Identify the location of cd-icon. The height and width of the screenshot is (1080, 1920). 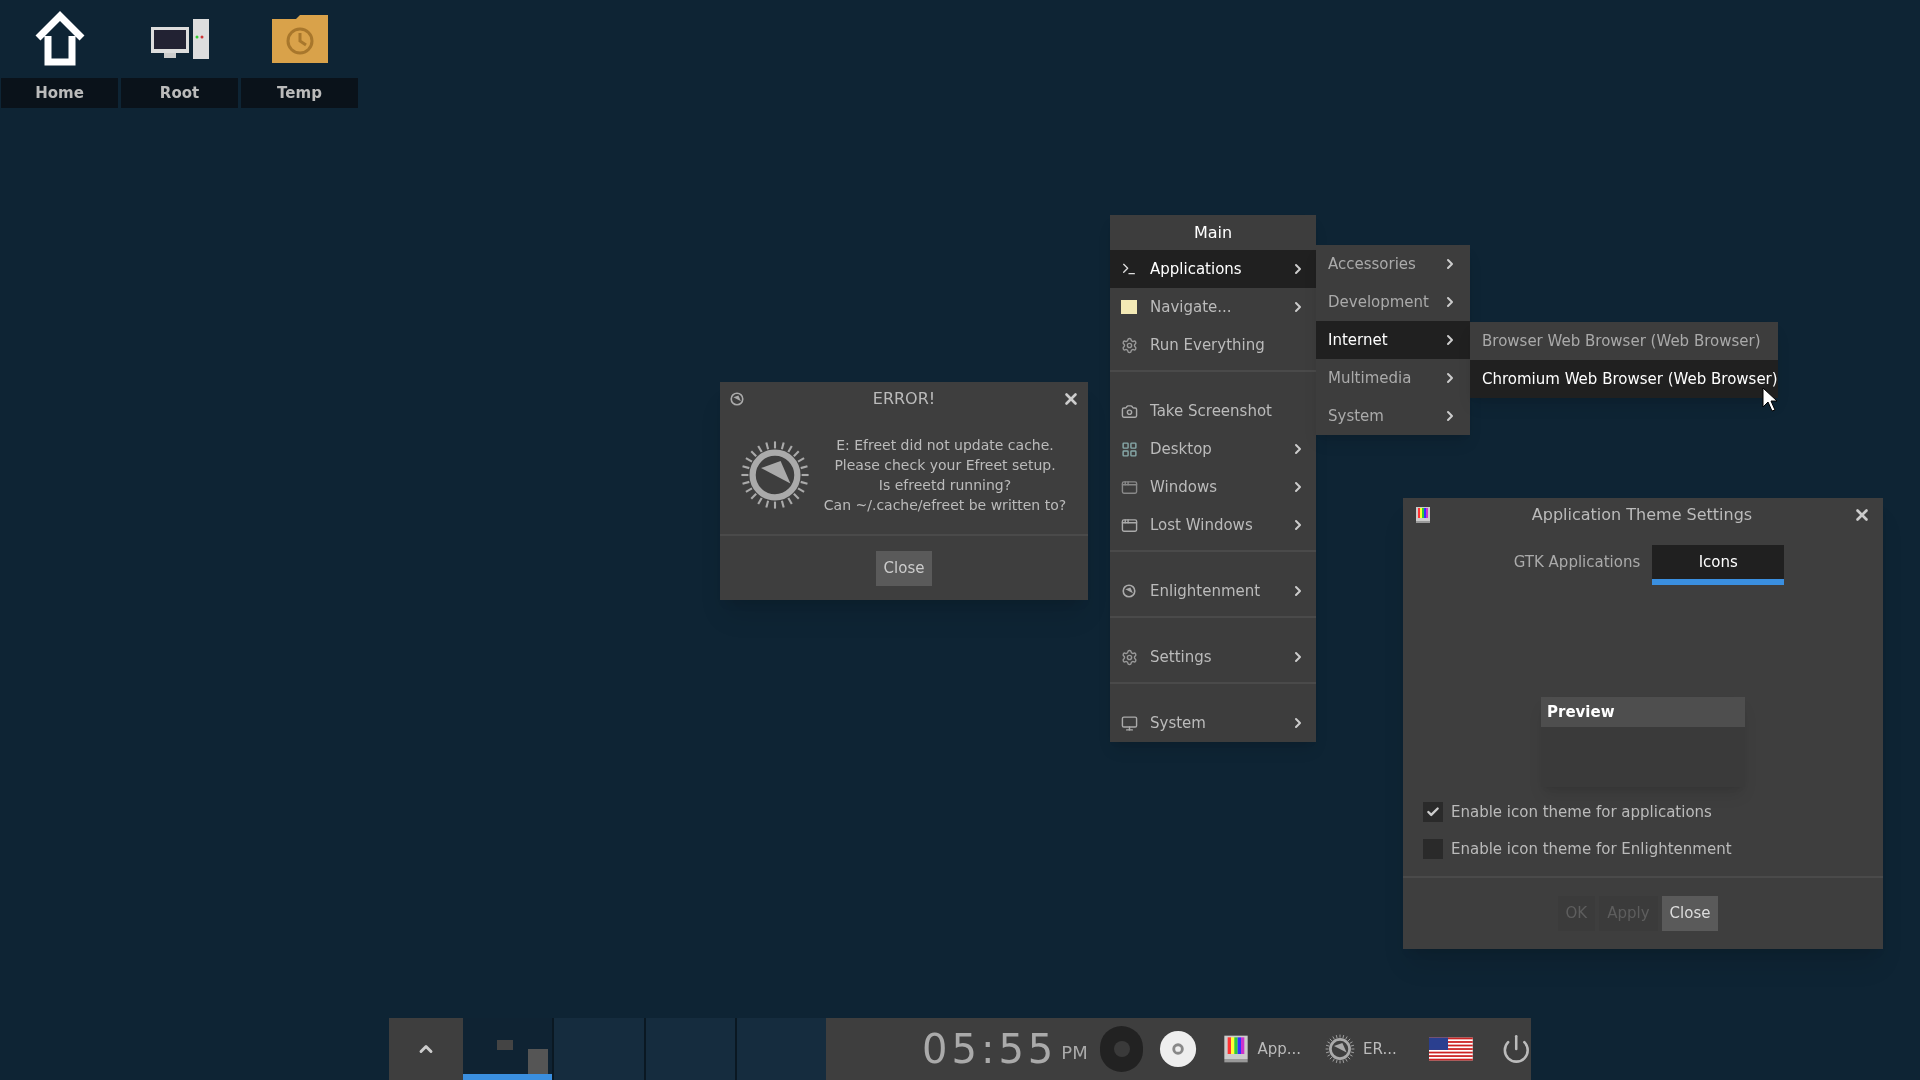
(1178, 1049).